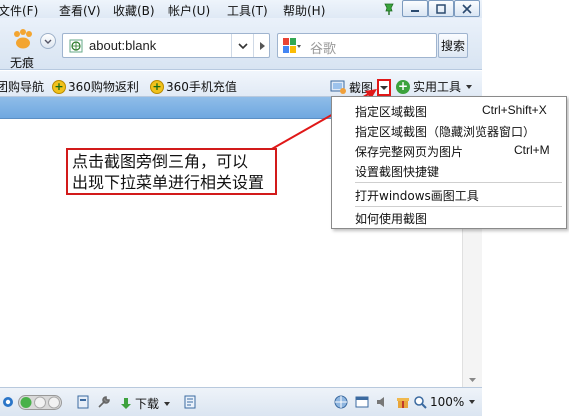 This screenshot has width=569, height=416. I want to click on menu-help: 帮助(H), so click(304, 10).